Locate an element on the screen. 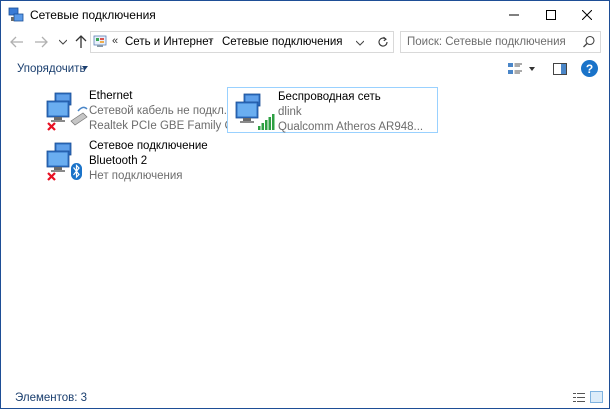 Image resolution: width=610 pixels, height=409 pixels. address-bar: « Сеть и Интернет › Сетевые подключения is located at coordinates (242, 42).